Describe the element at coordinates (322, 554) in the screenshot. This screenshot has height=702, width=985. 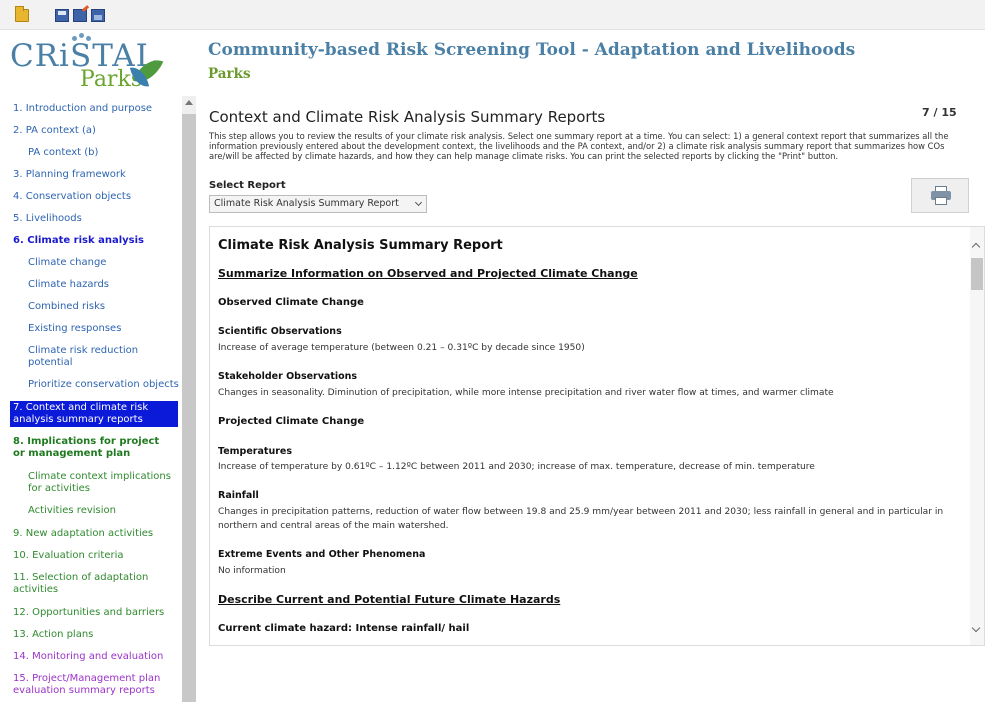
I see `extreme-events-label: Extreme Events and Other Phenomena` at that location.